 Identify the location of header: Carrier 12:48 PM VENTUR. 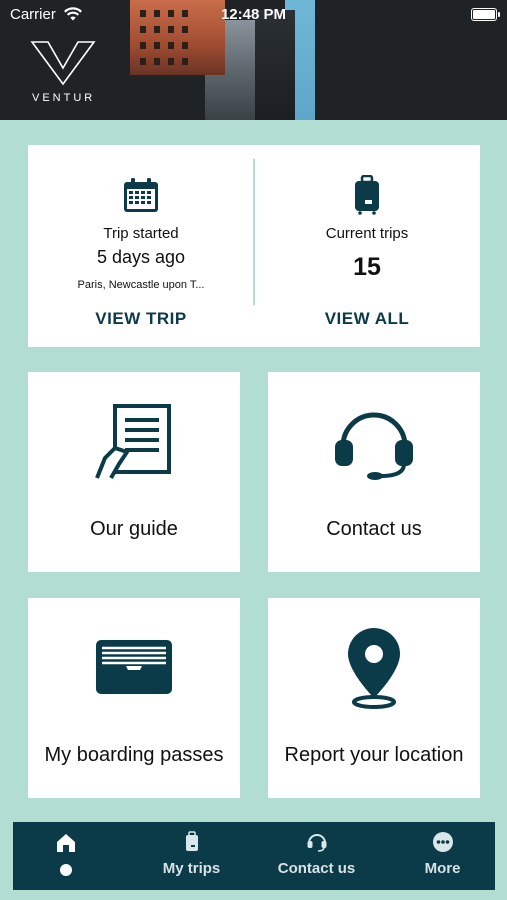
(253, 60).